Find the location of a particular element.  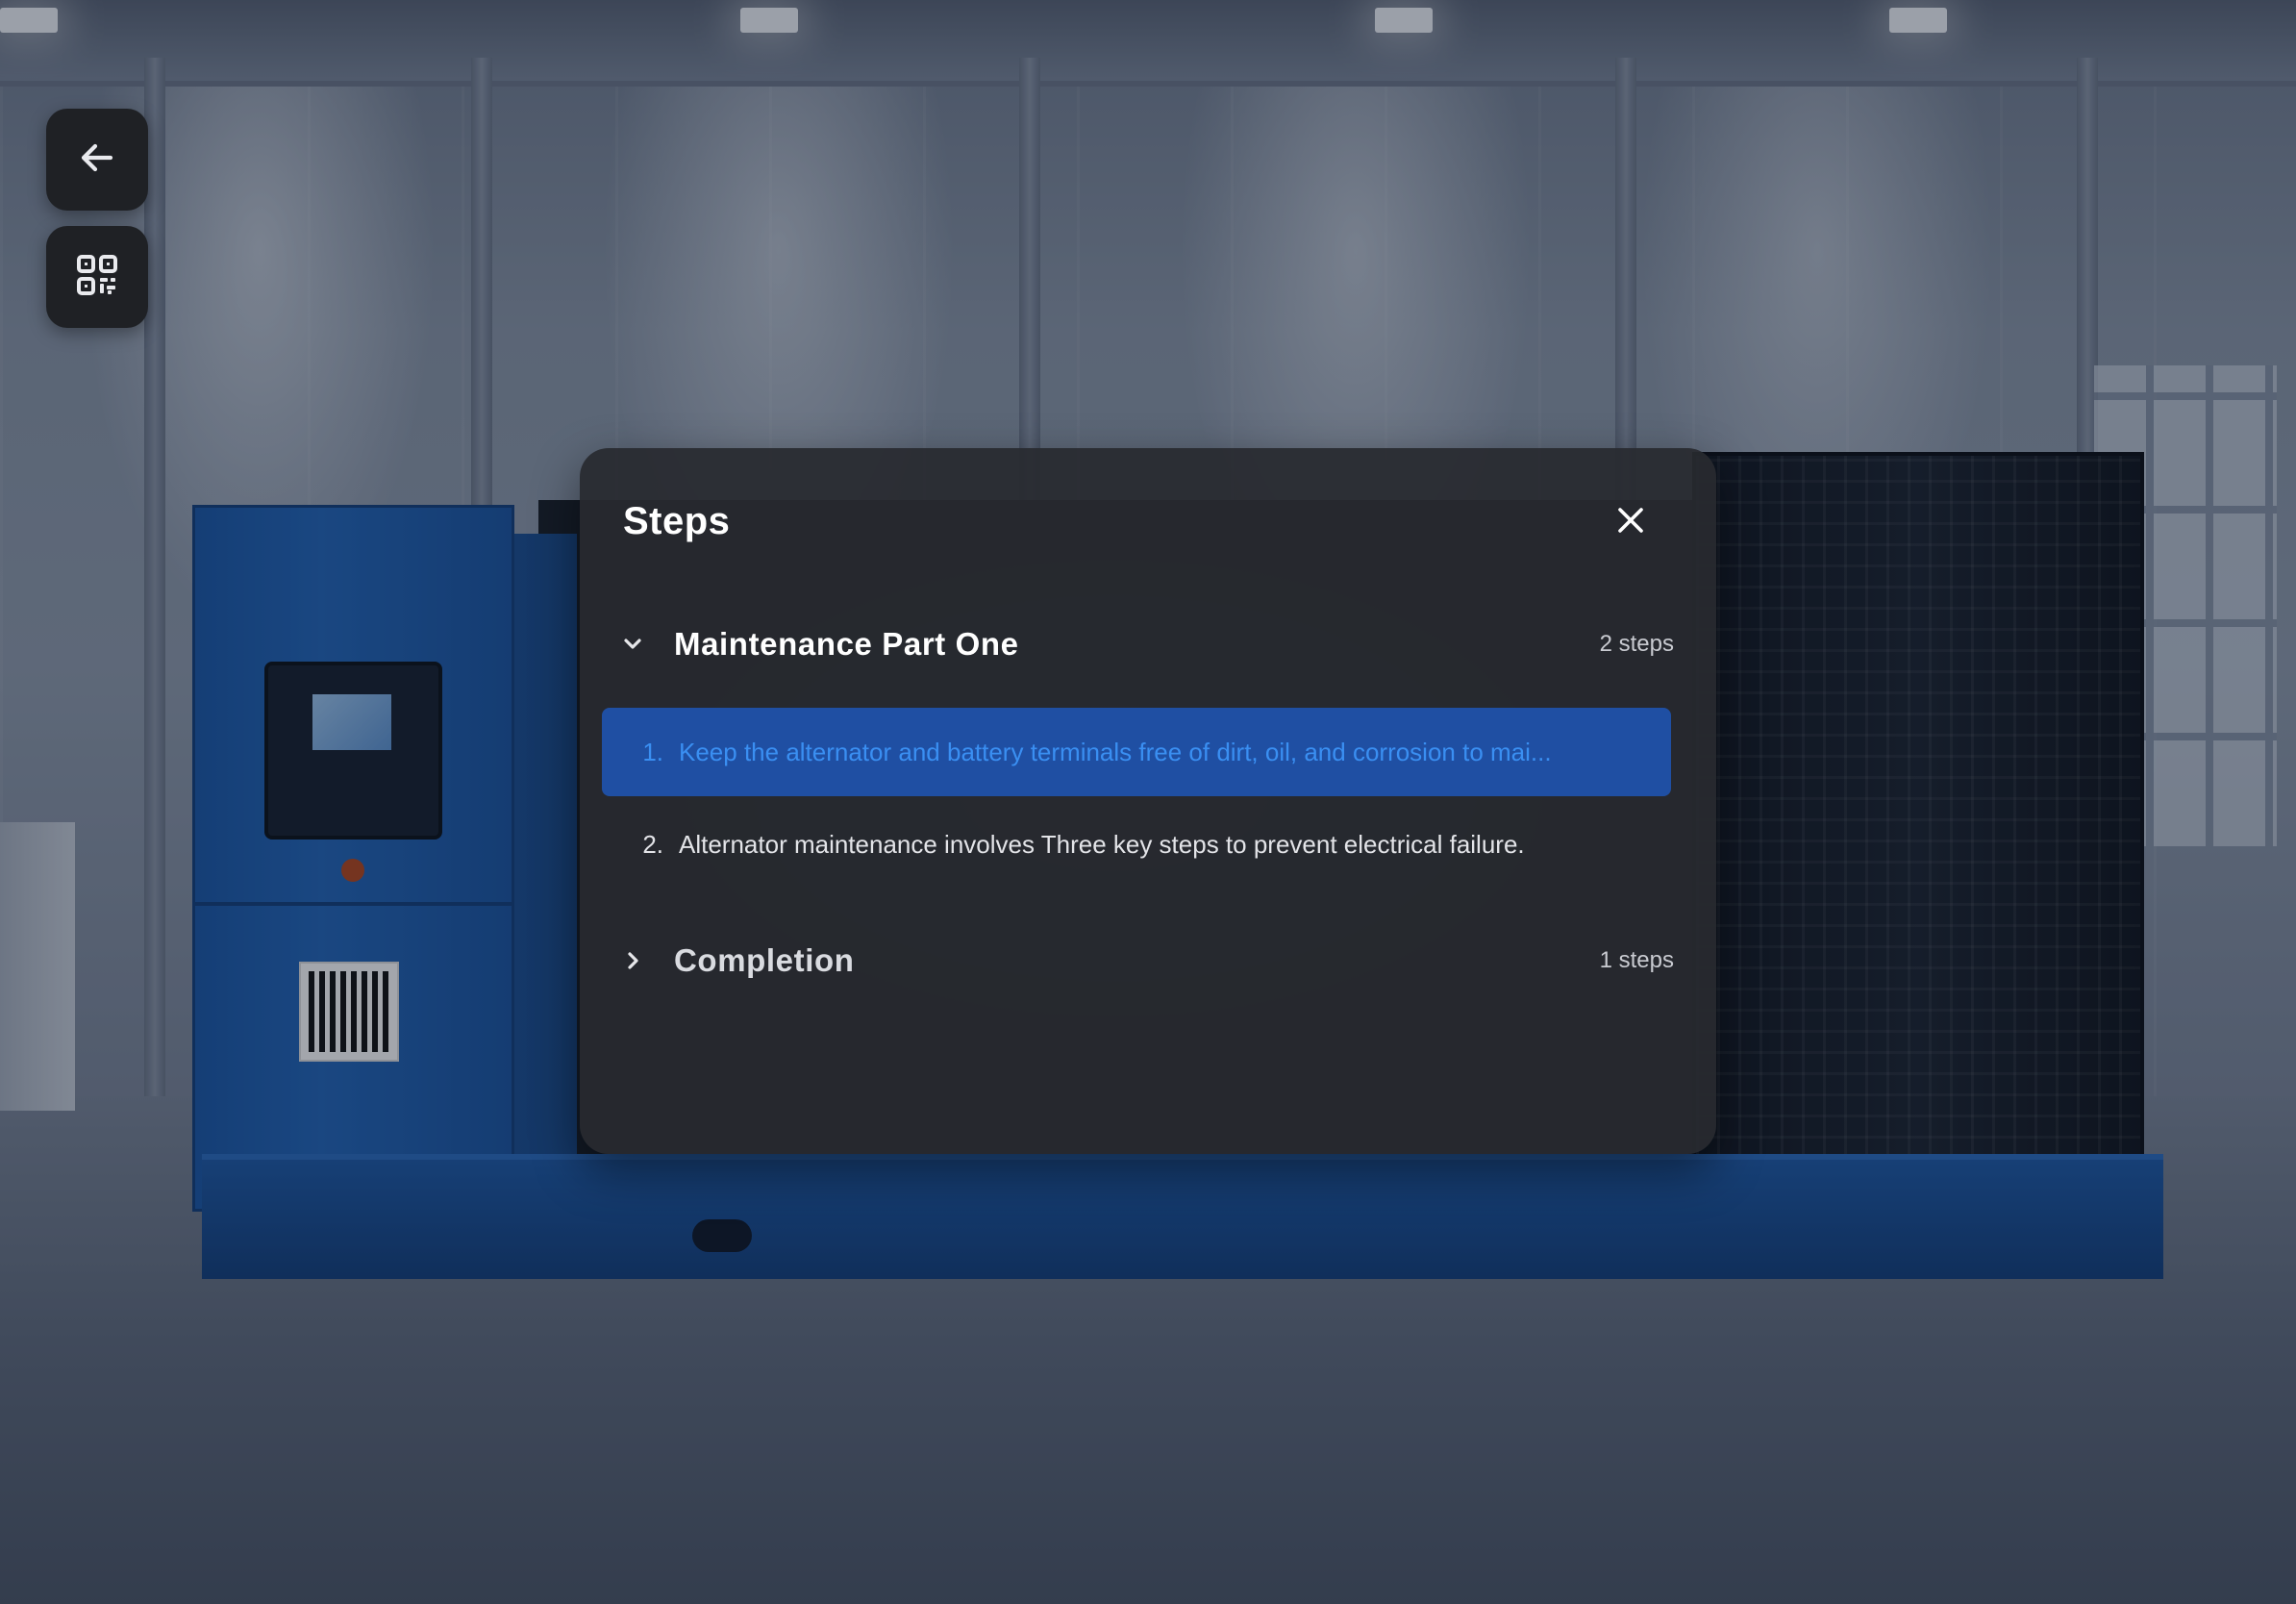

section-title: Completion is located at coordinates (764, 960).